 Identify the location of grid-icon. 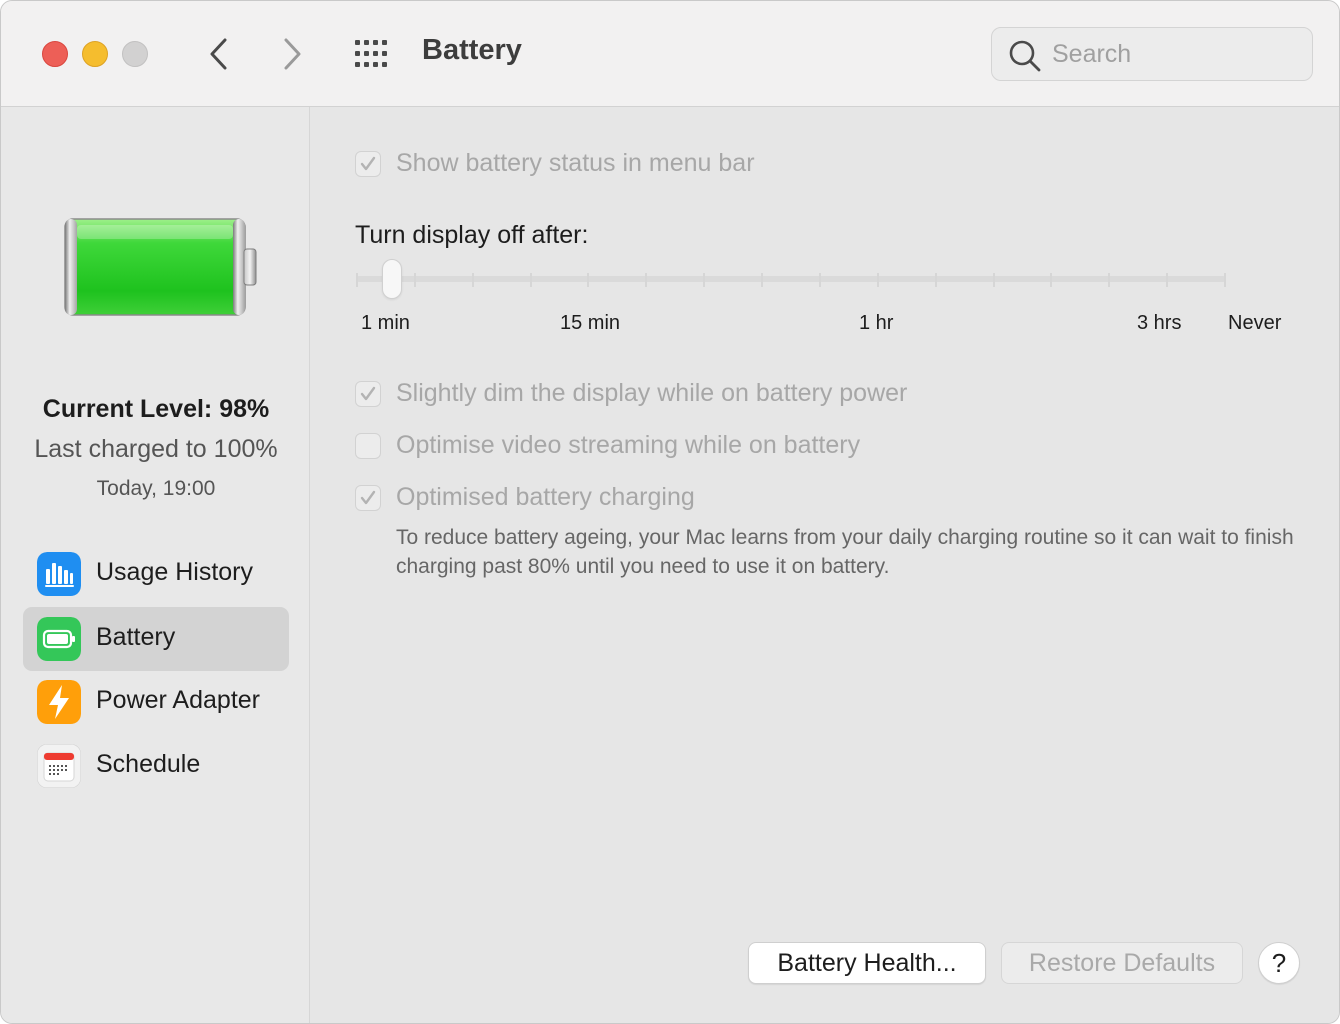
(371, 53).